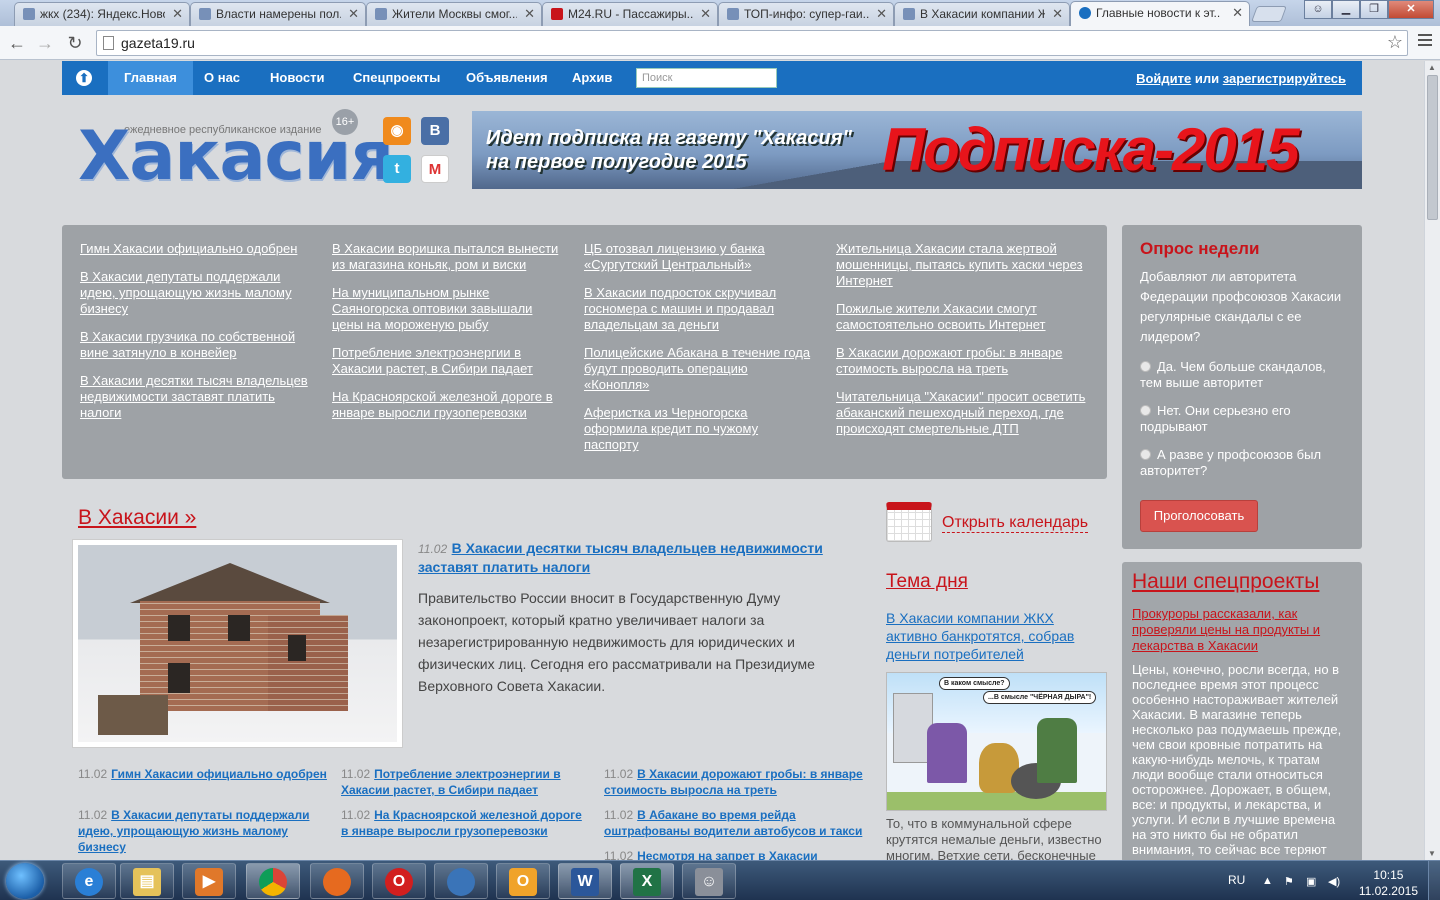 Image resolution: width=1440 pixels, height=900 pixels. I want to click on news-link: Несмотря на запрет в Хакасии, so click(727, 854).